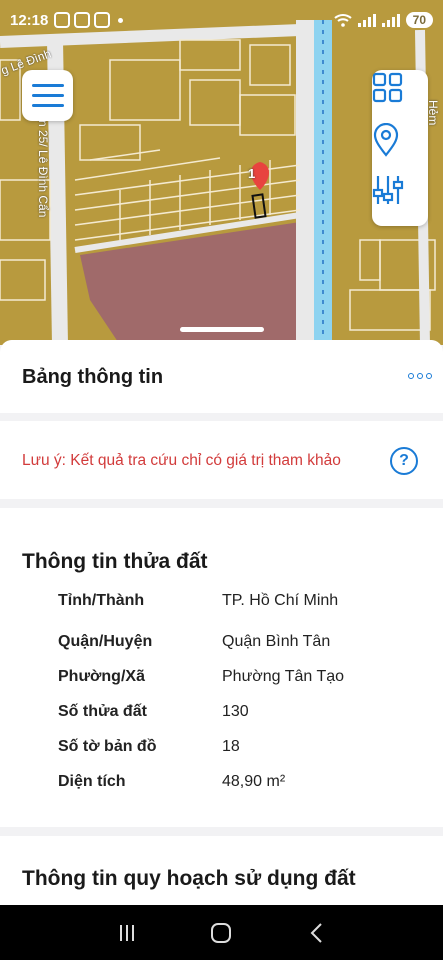 This screenshot has height=960, width=443. What do you see at coordinates (386, 140) in the screenshot?
I see `location-pin-icon` at bounding box center [386, 140].